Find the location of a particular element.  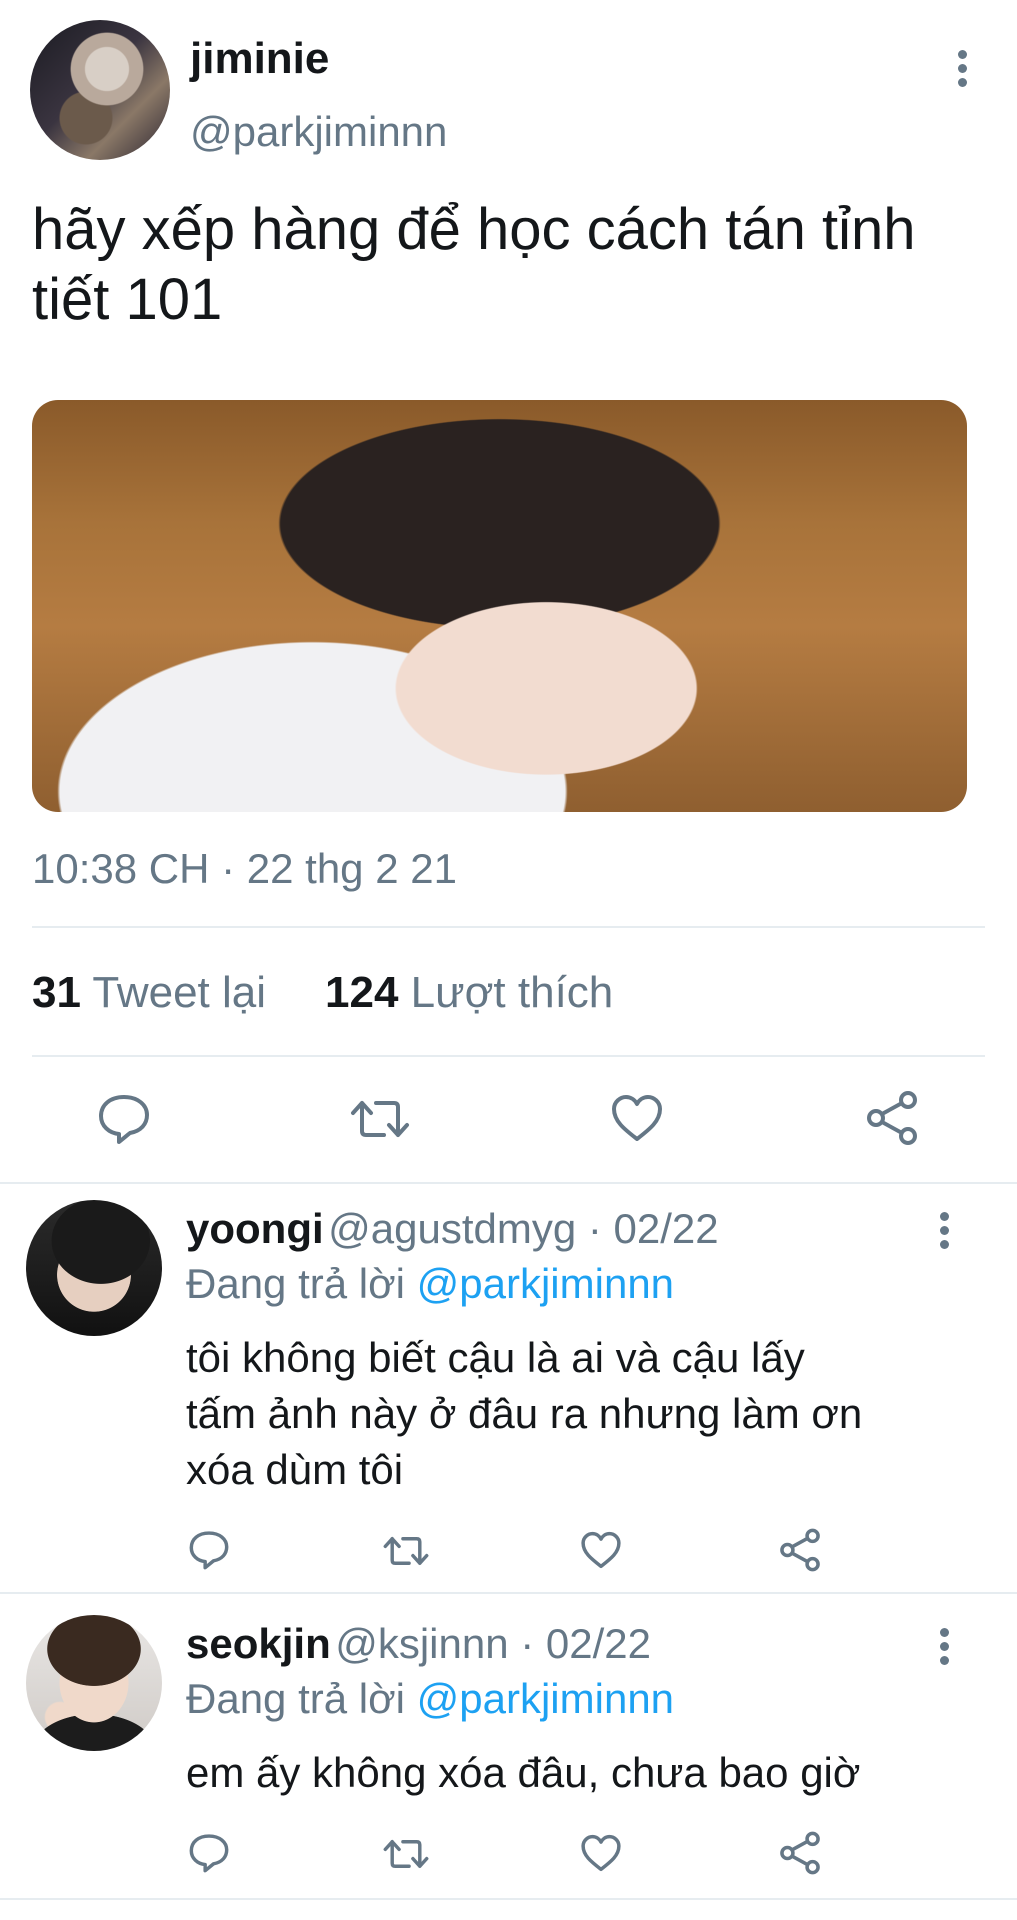

reply-text-line: tấm ảnh này ở đâu ra nhưng làm ơn is located at coordinates (524, 1413).